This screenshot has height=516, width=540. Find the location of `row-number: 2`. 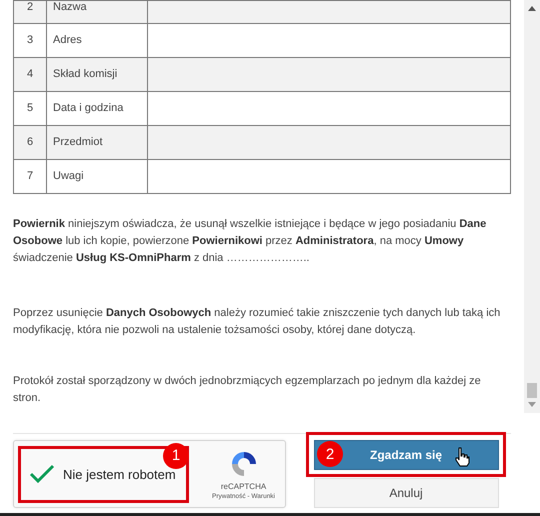

row-number: 2 is located at coordinates (30, 12).